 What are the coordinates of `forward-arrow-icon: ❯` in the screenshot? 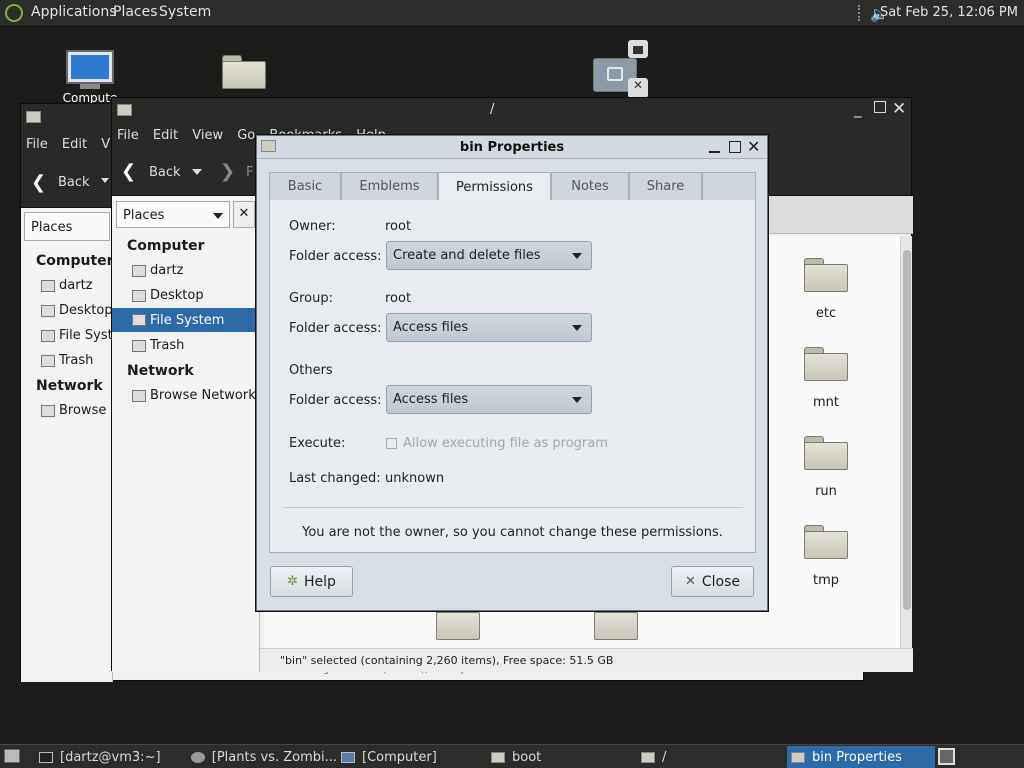 It's located at (227, 171).